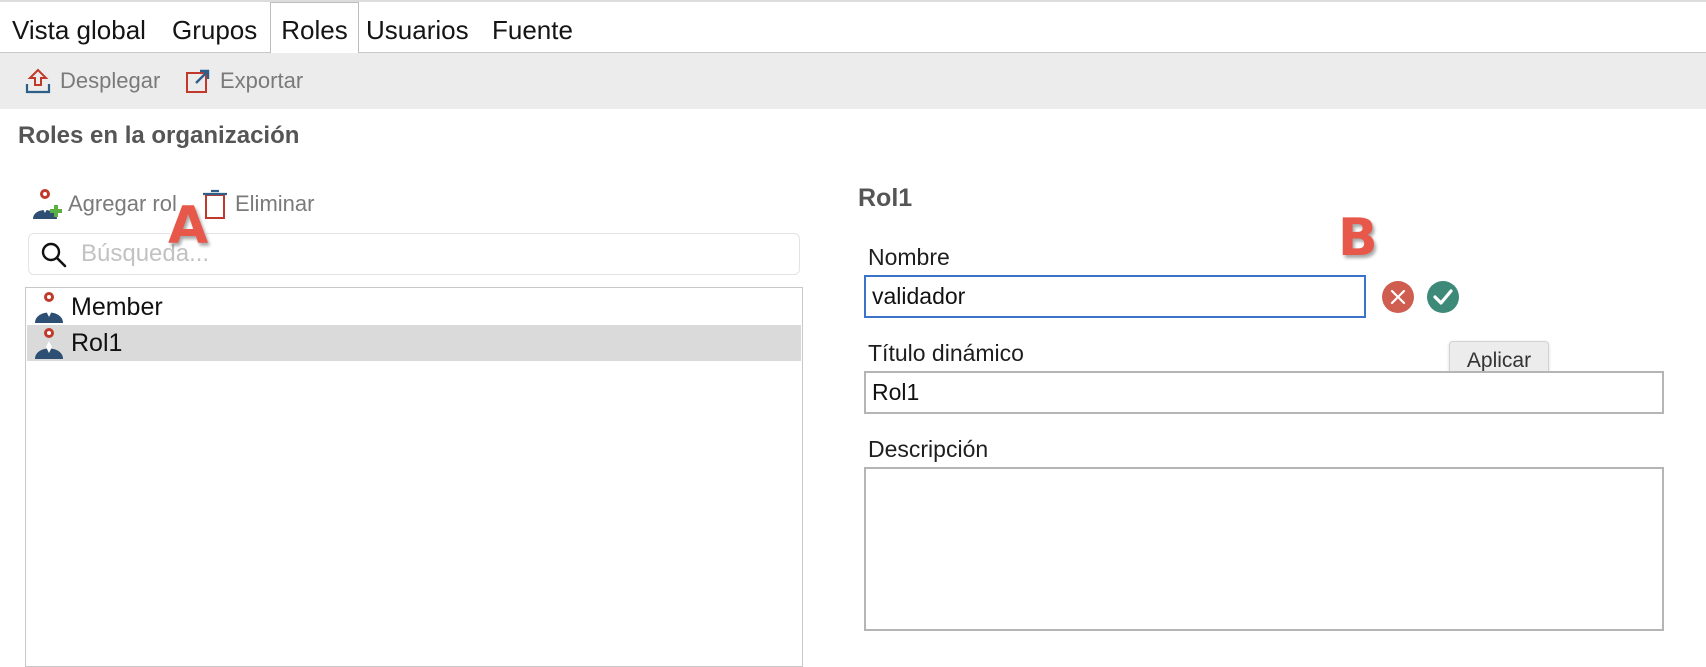  I want to click on name-label: Nombre, so click(909, 257).